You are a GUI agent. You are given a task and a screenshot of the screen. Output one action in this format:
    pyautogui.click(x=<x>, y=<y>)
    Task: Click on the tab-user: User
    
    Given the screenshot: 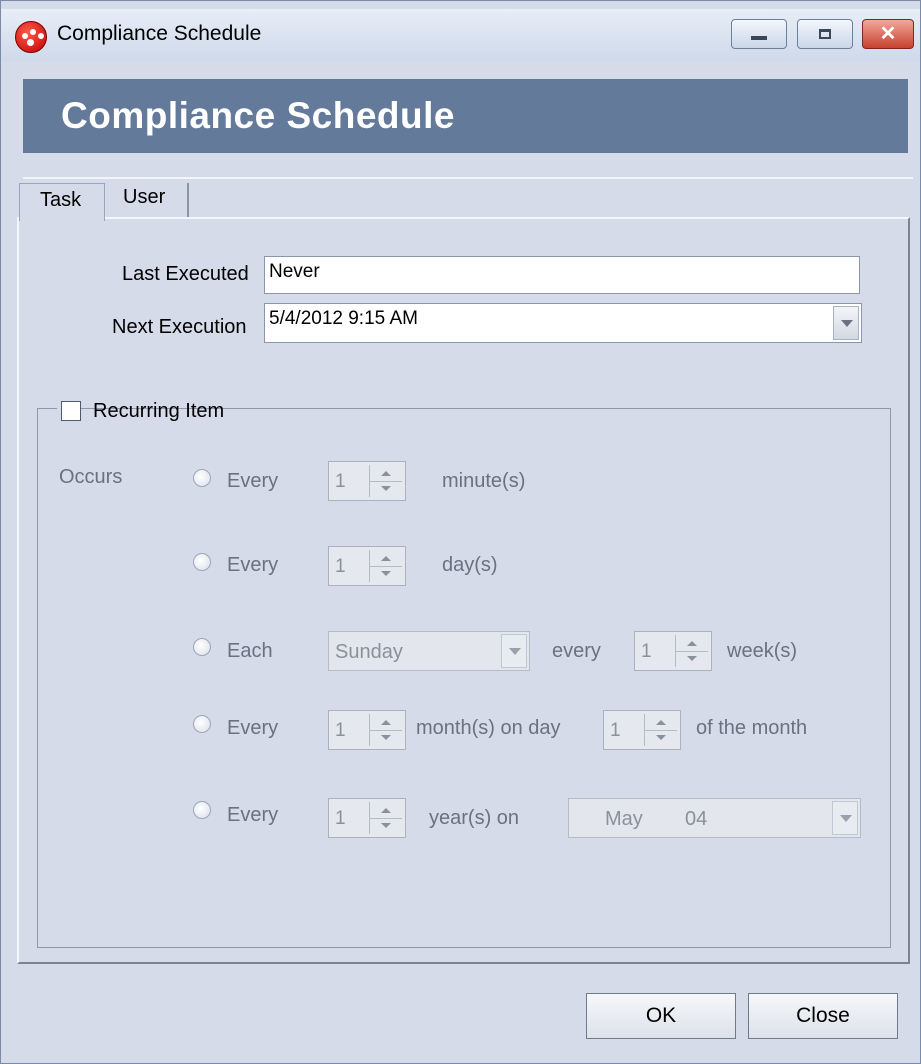 What is the action you would take?
    pyautogui.click(x=148, y=200)
    